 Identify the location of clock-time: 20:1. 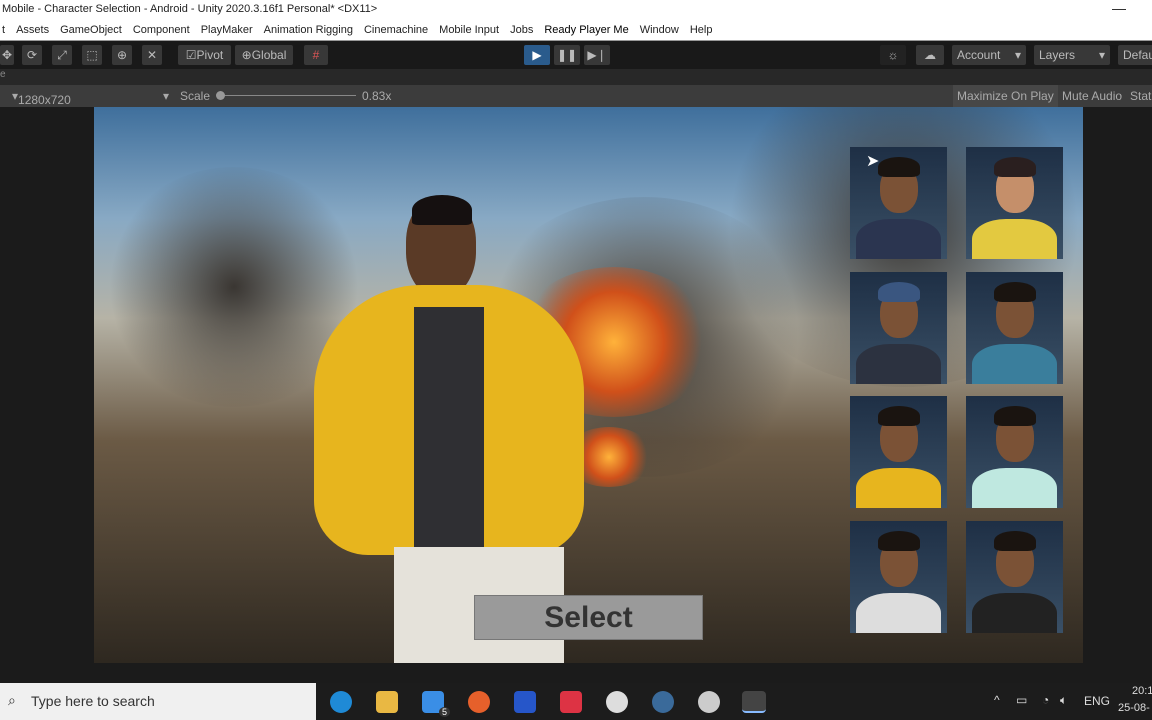
(1142, 691).